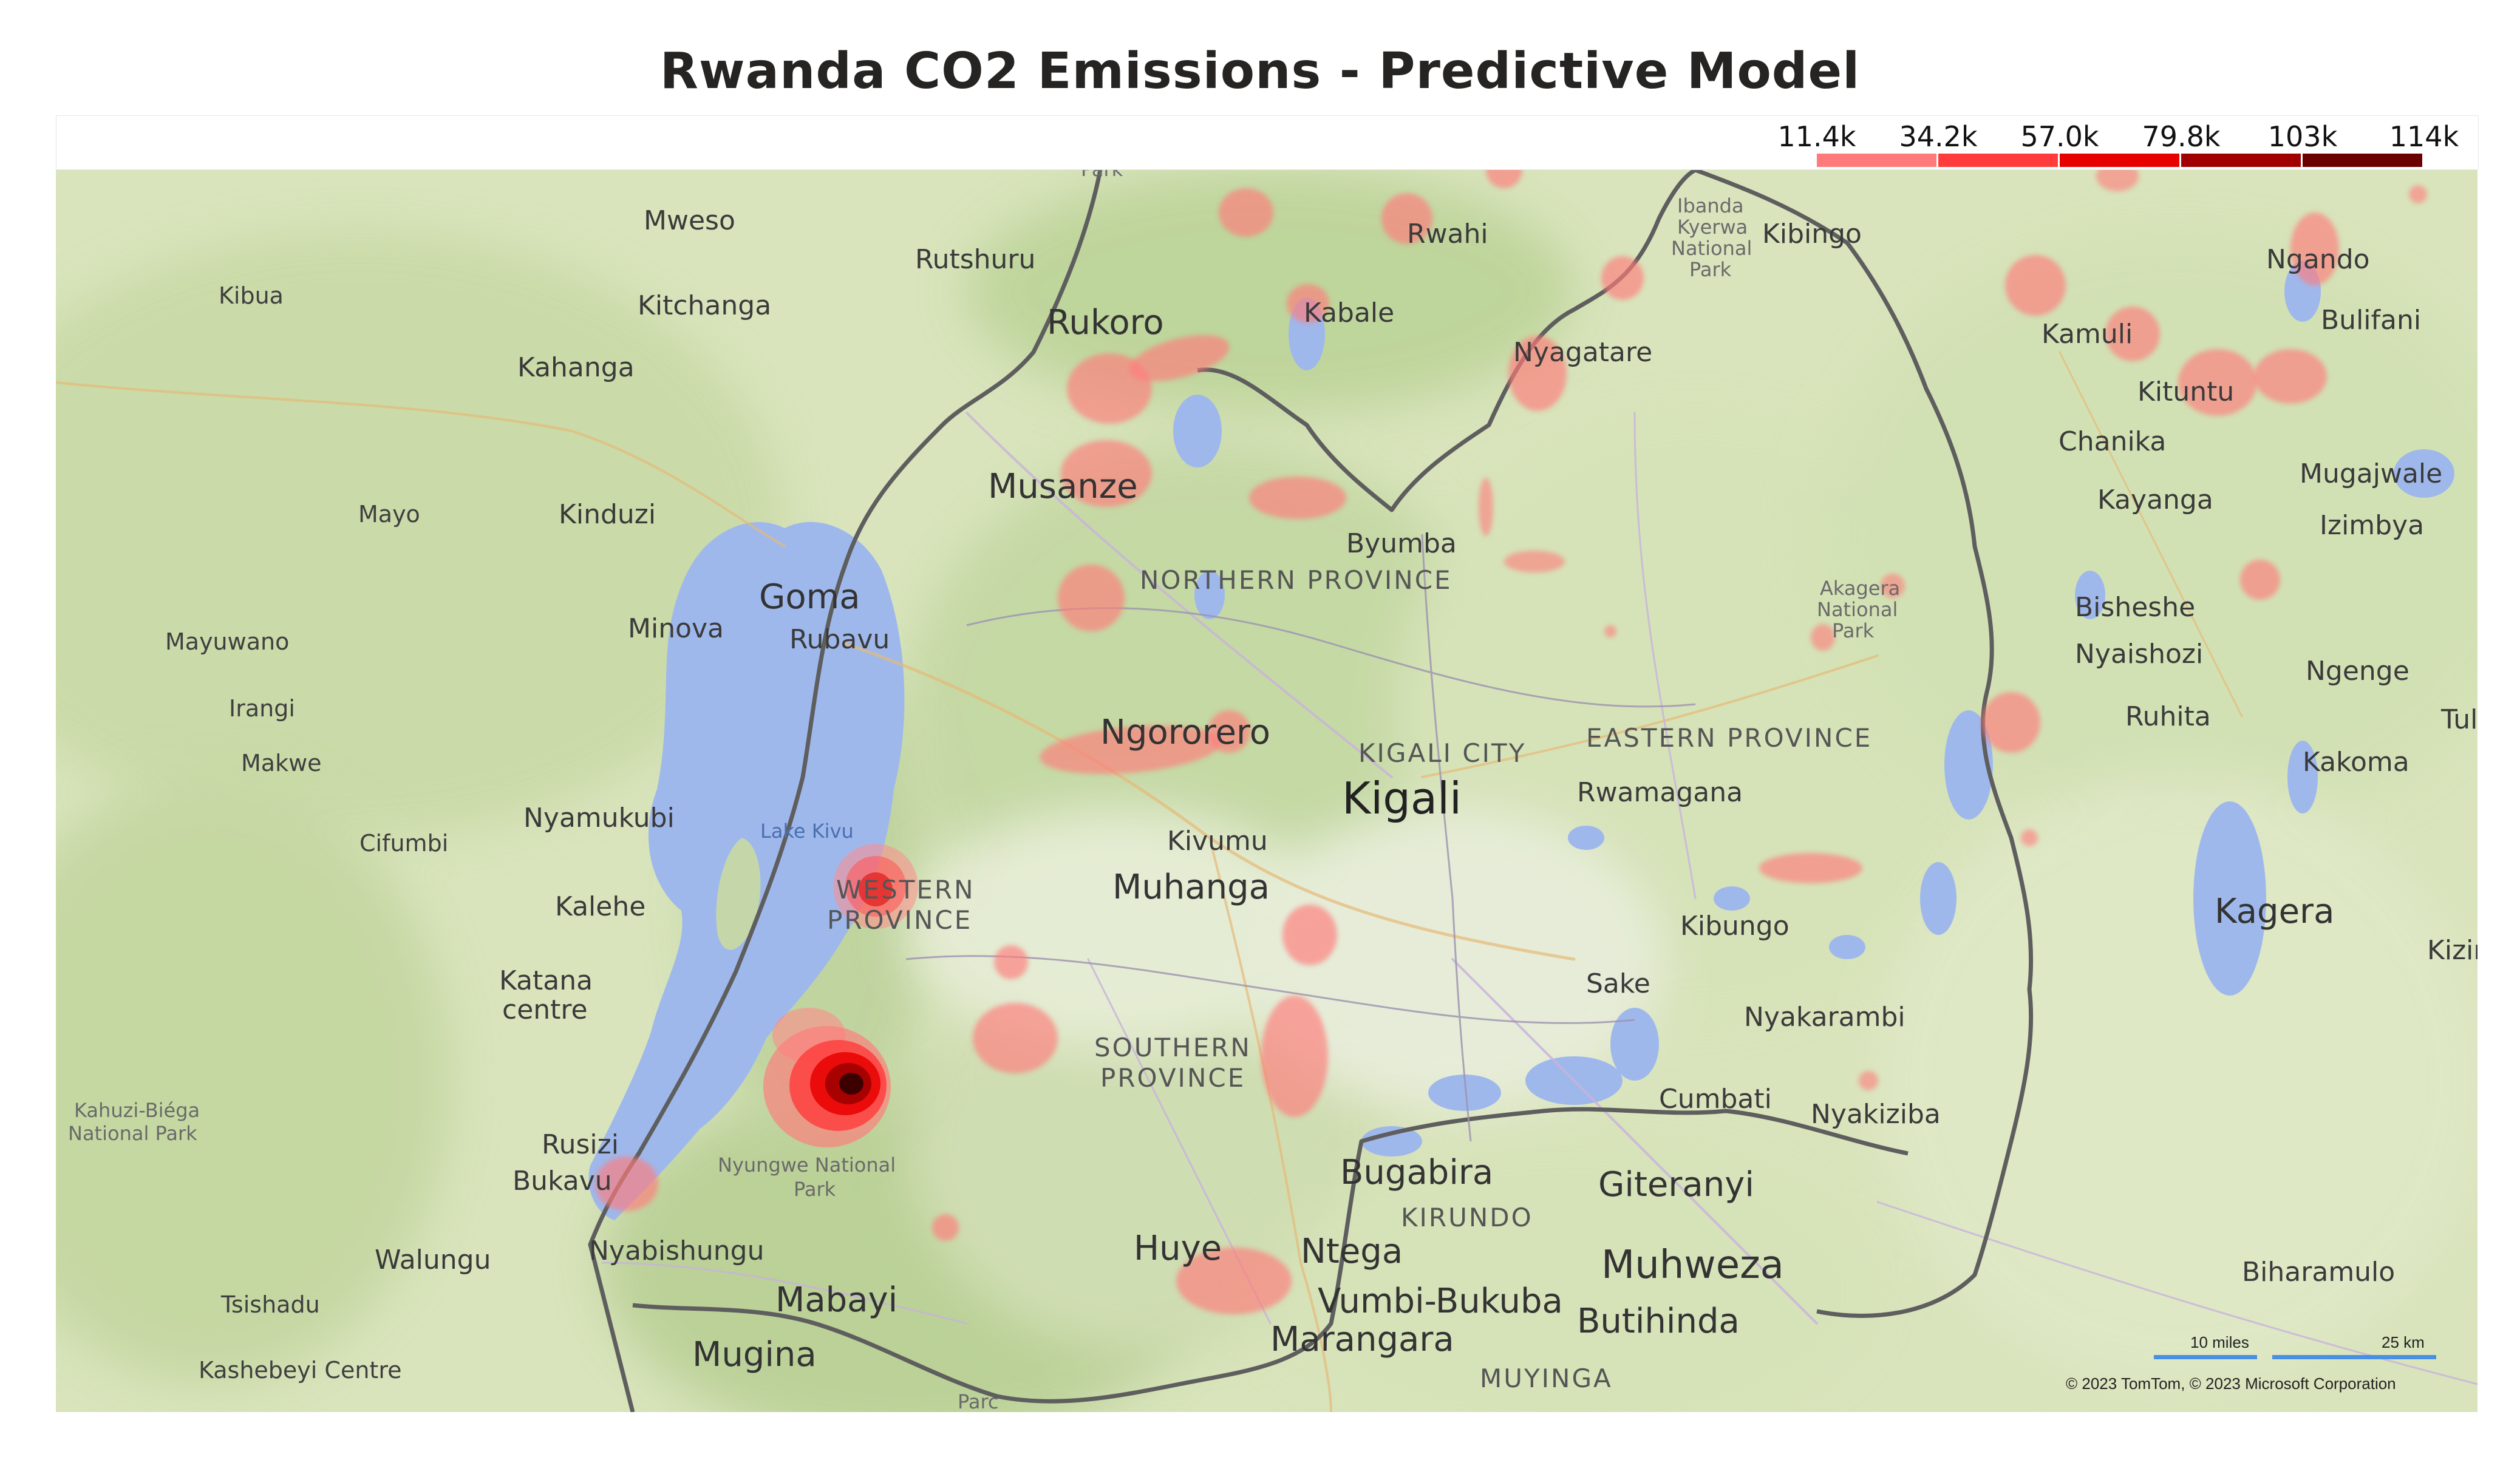 The height and width of the screenshot is (1457, 2520). I want to click on label-tul: Tul, so click(2458, 719).